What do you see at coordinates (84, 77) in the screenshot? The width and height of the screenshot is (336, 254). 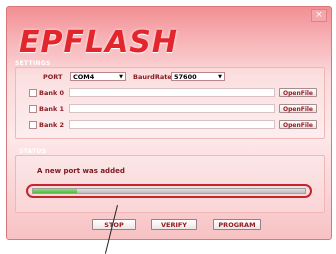 I see `port-select-value: COM4` at bounding box center [84, 77].